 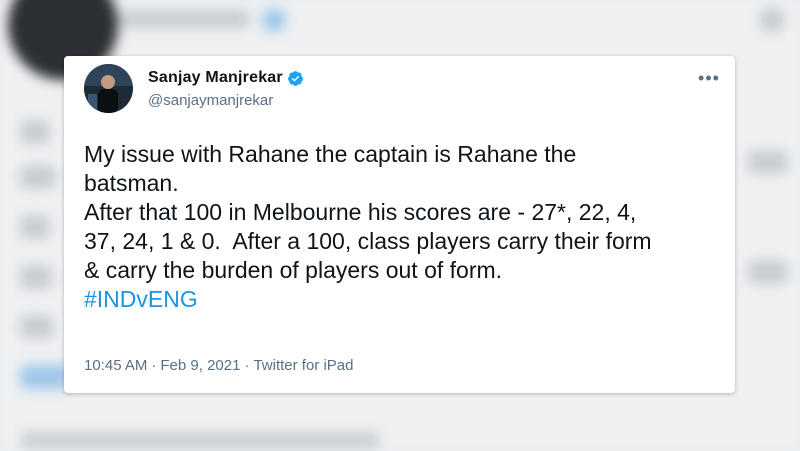 What do you see at coordinates (215, 78) in the screenshot?
I see `display-name: Sanjay Manjrekar` at bounding box center [215, 78].